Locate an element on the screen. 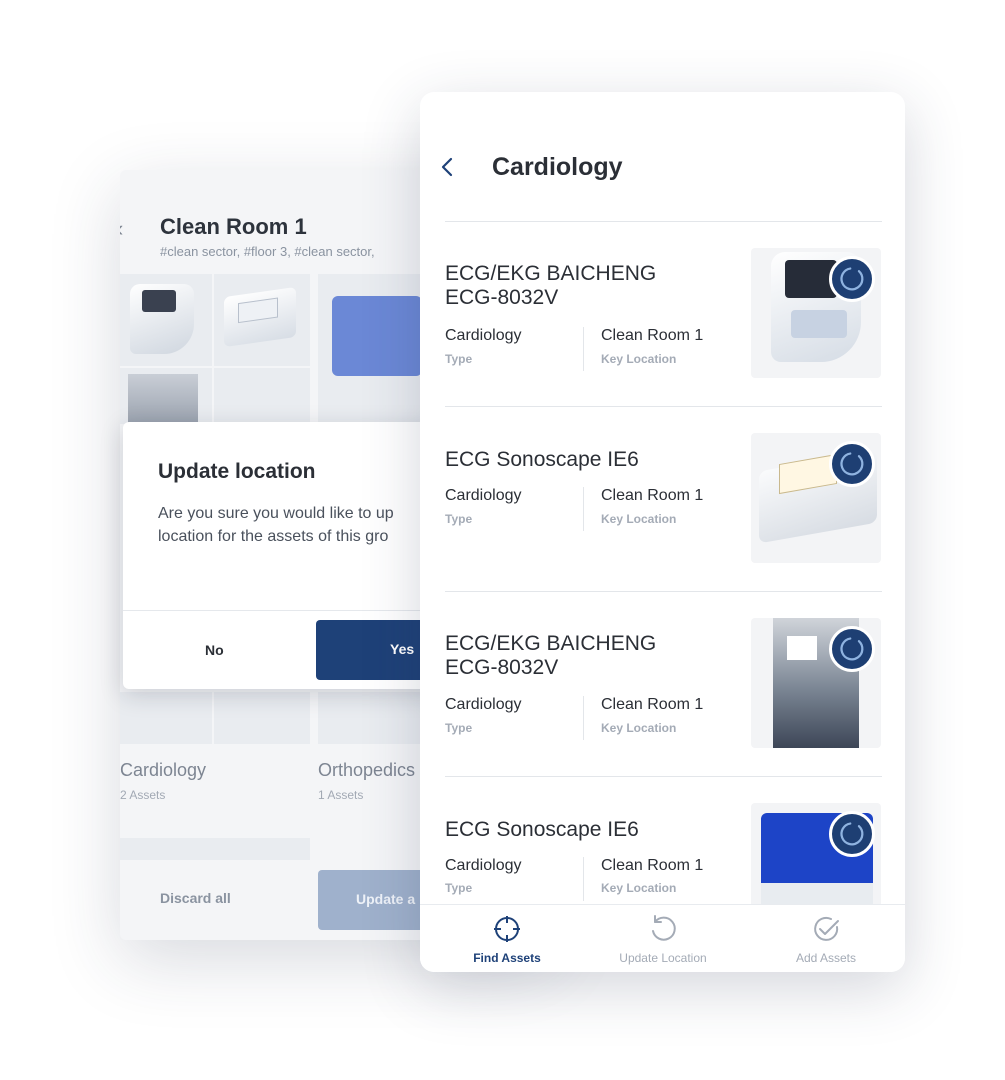 This screenshot has width=1005, height=1080. back-arrow-icon is located at coordinates (447, 167).